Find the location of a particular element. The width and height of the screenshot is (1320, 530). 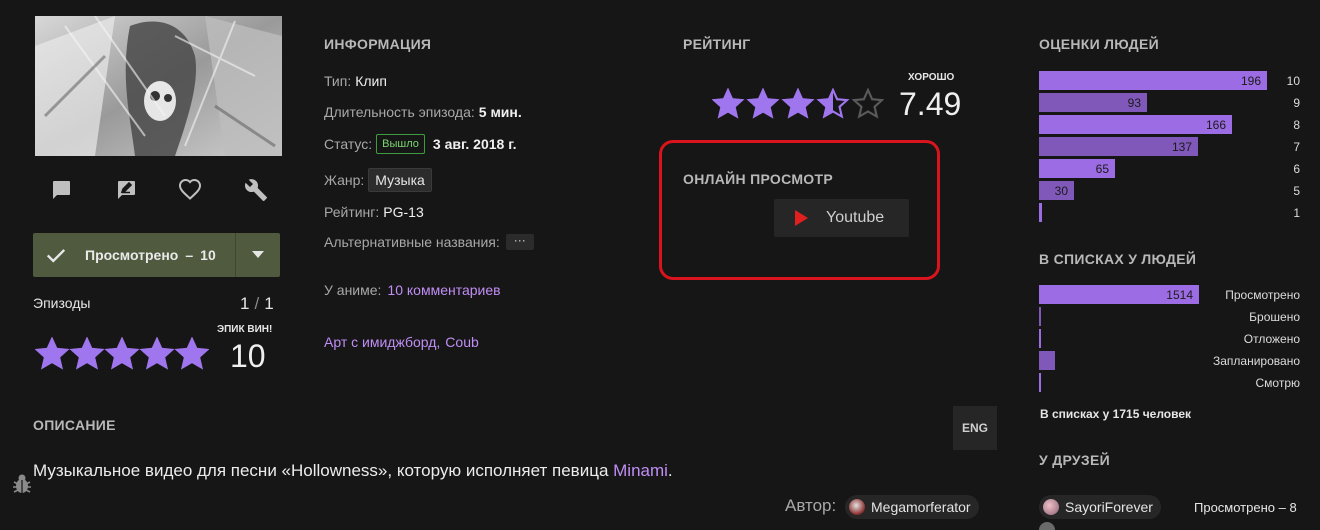

genre-tag-music: Музыка is located at coordinates (400, 180).